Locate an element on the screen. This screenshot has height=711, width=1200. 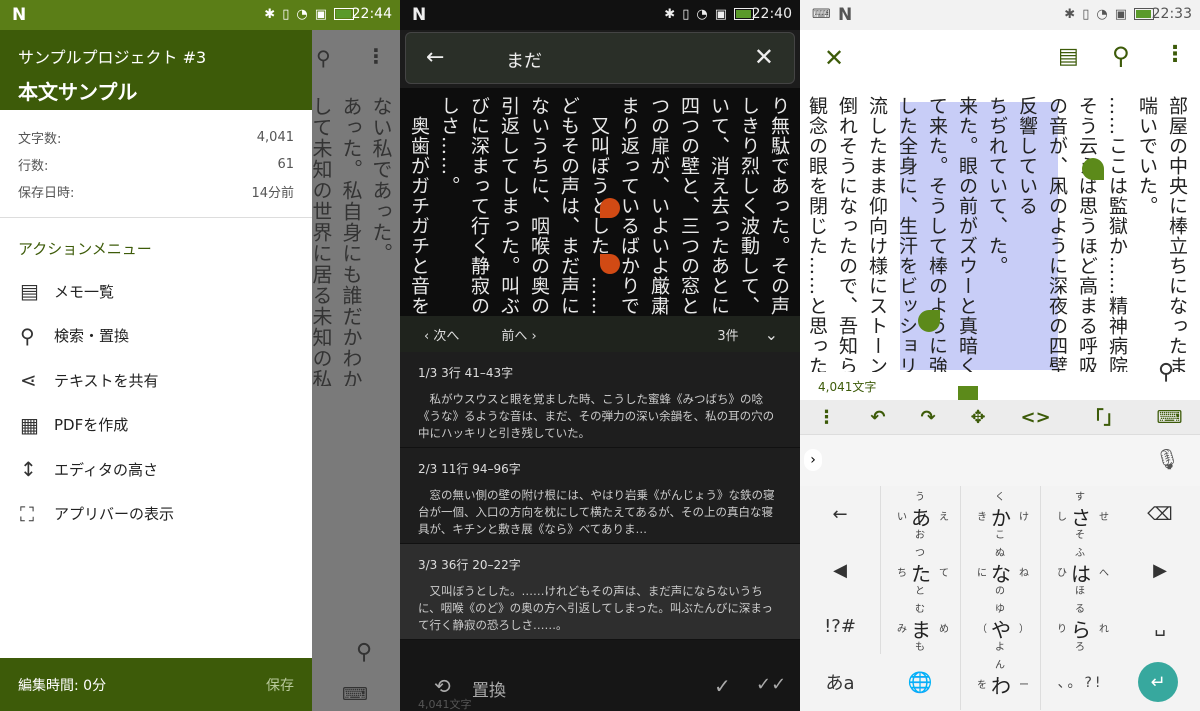
side-key-left: !?# is located at coordinates (840, 626).